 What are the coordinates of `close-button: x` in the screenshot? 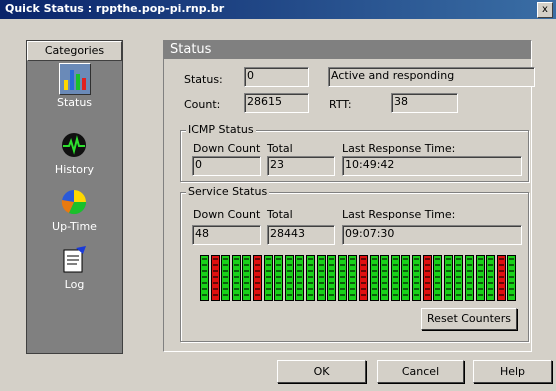 It's located at (545, 10).